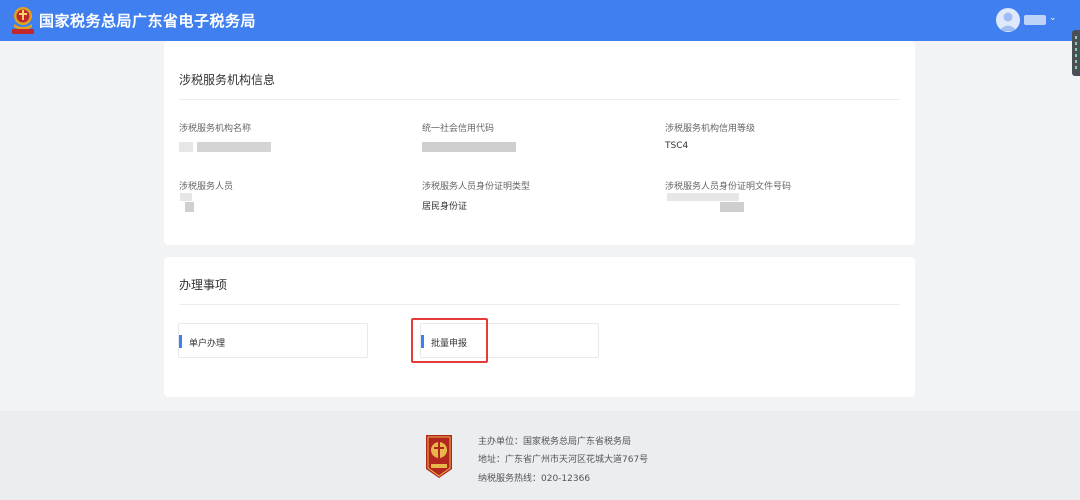  Describe the element at coordinates (207, 344) in the screenshot. I see `task-label: 单户办理` at that location.